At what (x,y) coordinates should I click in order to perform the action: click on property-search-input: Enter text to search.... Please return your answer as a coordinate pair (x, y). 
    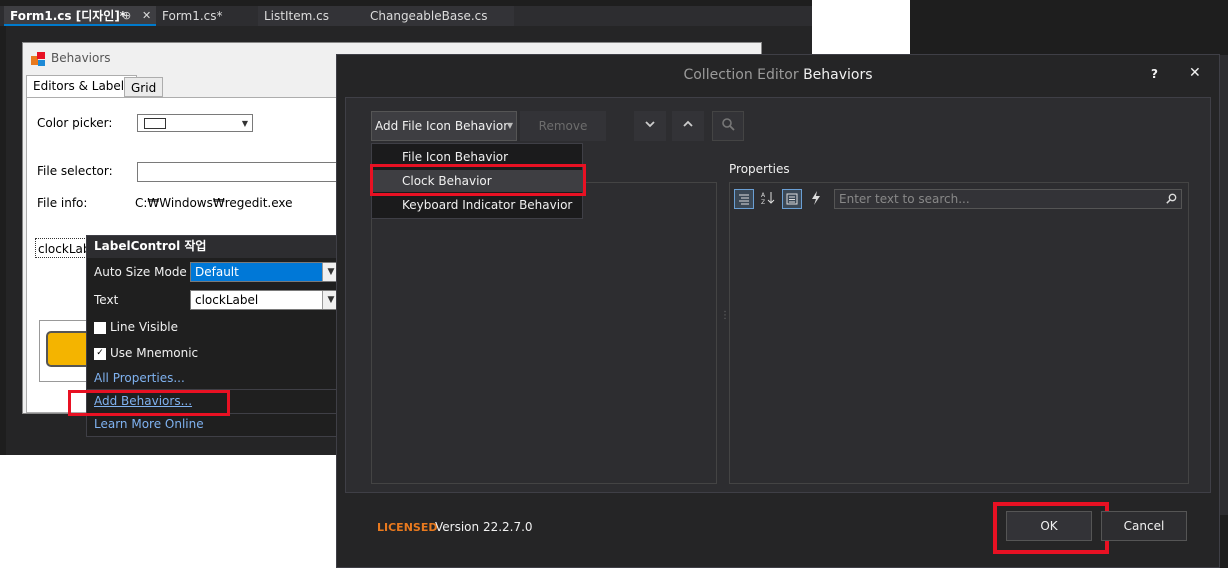
    Looking at the image, I should click on (1008, 199).